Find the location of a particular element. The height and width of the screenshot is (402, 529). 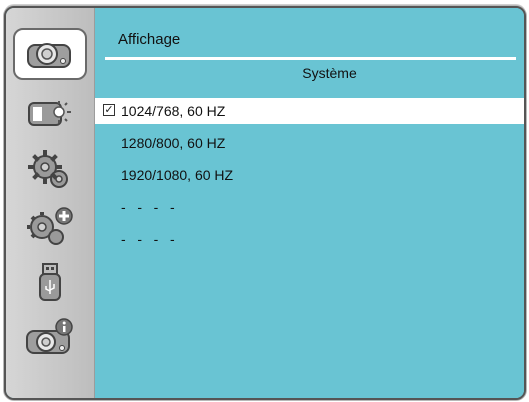

section-header: Système is located at coordinates (329, 73).